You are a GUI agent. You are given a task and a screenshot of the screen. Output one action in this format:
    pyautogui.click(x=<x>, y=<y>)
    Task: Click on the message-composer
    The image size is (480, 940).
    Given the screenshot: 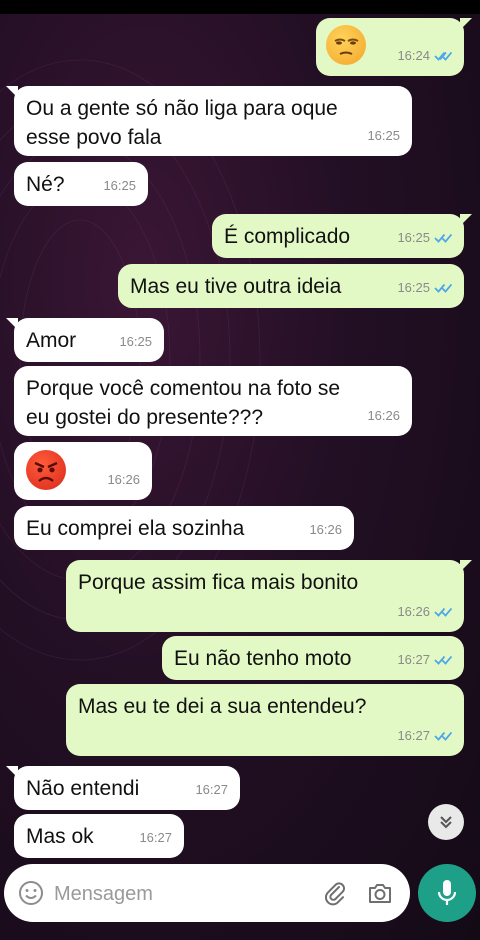 What is the action you would take?
    pyautogui.click(x=207, y=893)
    